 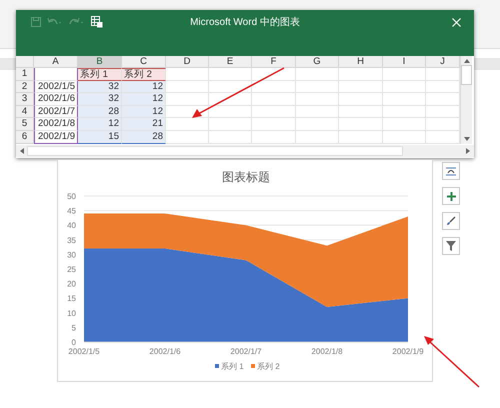 What do you see at coordinates (245, 22) in the screenshot?
I see `window-title: Microsoft Word 中的图表` at bounding box center [245, 22].